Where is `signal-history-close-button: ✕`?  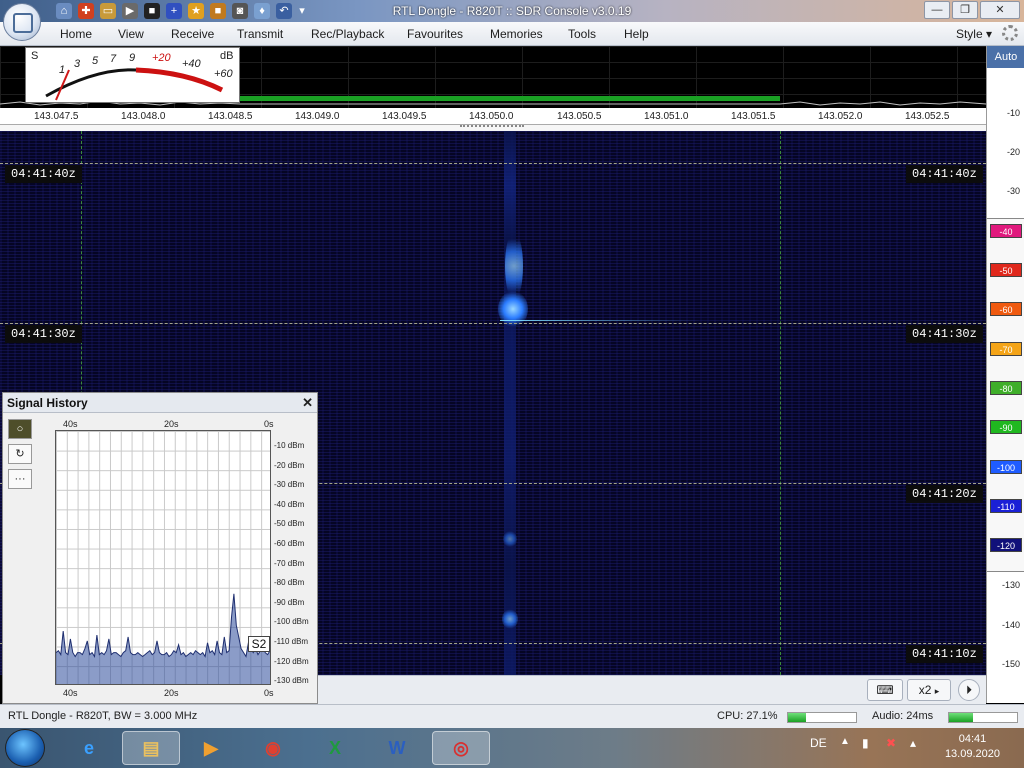 signal-history-close-button: ✕ is located at coordinates (307, 403).